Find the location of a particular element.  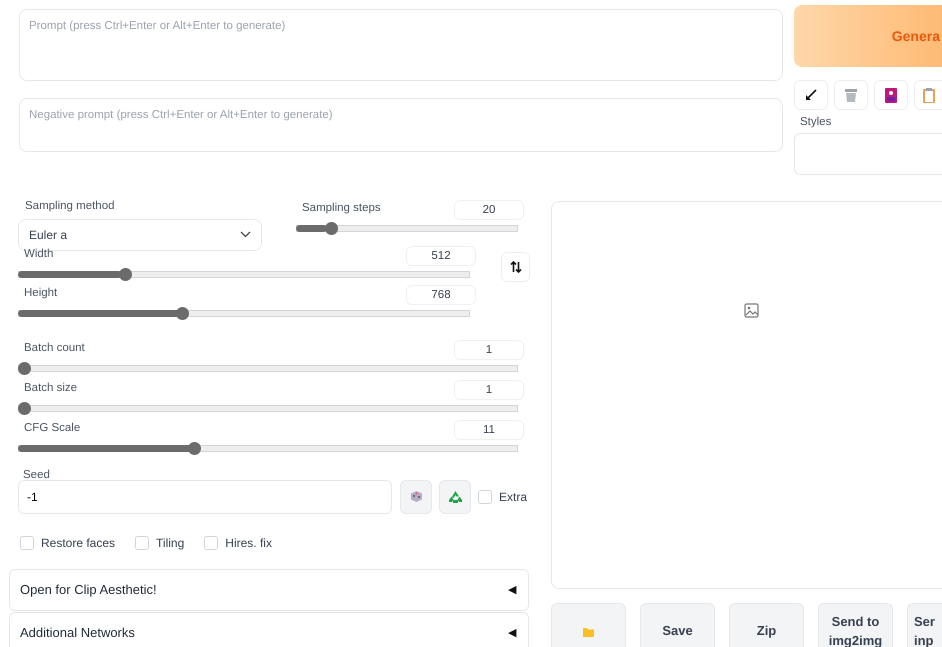

picture-card-icon is located at coordinates (891, 95).